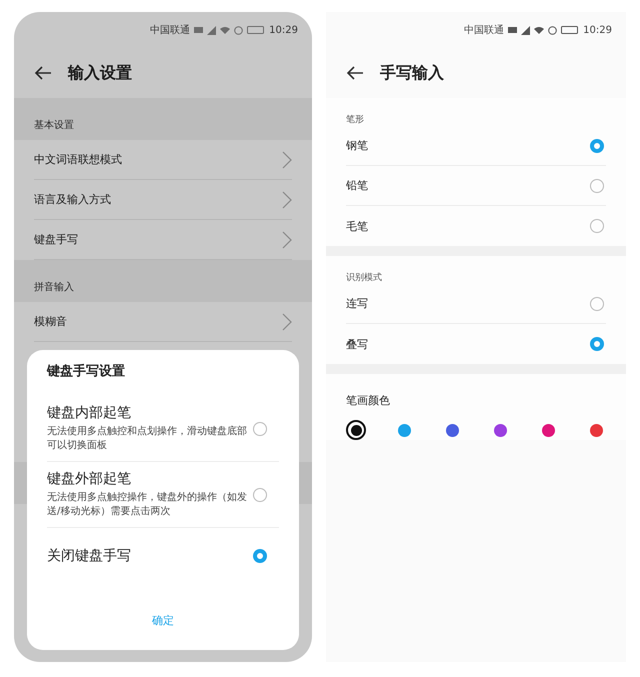  What do you see at coordinates (89, 556) in the screenshot?
I see `option-label: 关闭键盘手写` at bounding box center [89, 556].